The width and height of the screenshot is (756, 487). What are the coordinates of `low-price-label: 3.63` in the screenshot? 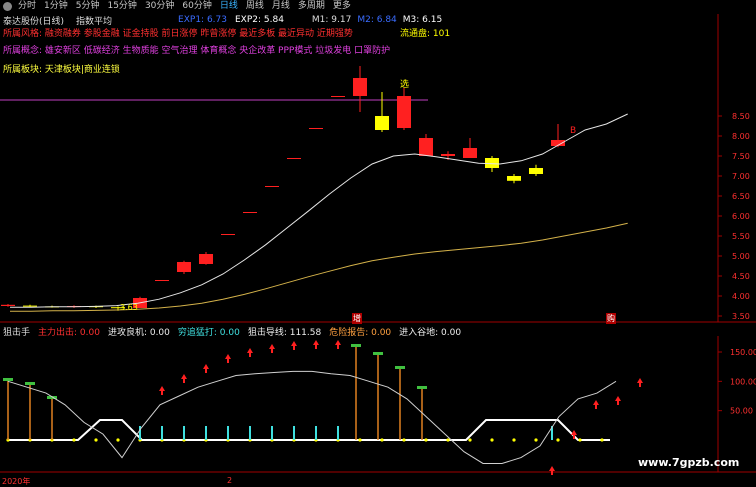 It's located at (129, 307).